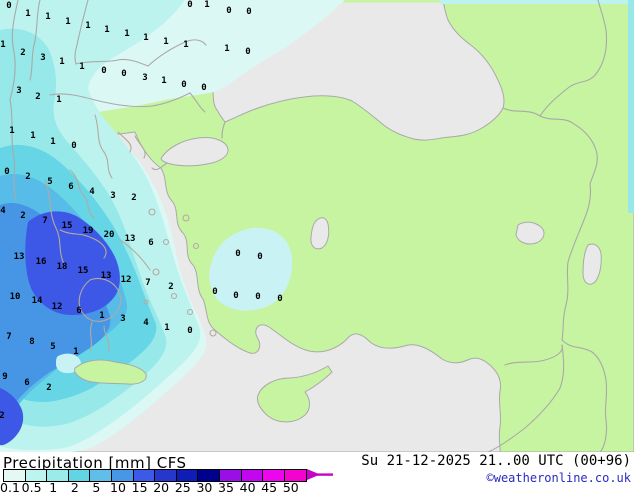 The width and height of the screenshot is (634, 495). I want to click on precip-top-strip, so click(537, 2).